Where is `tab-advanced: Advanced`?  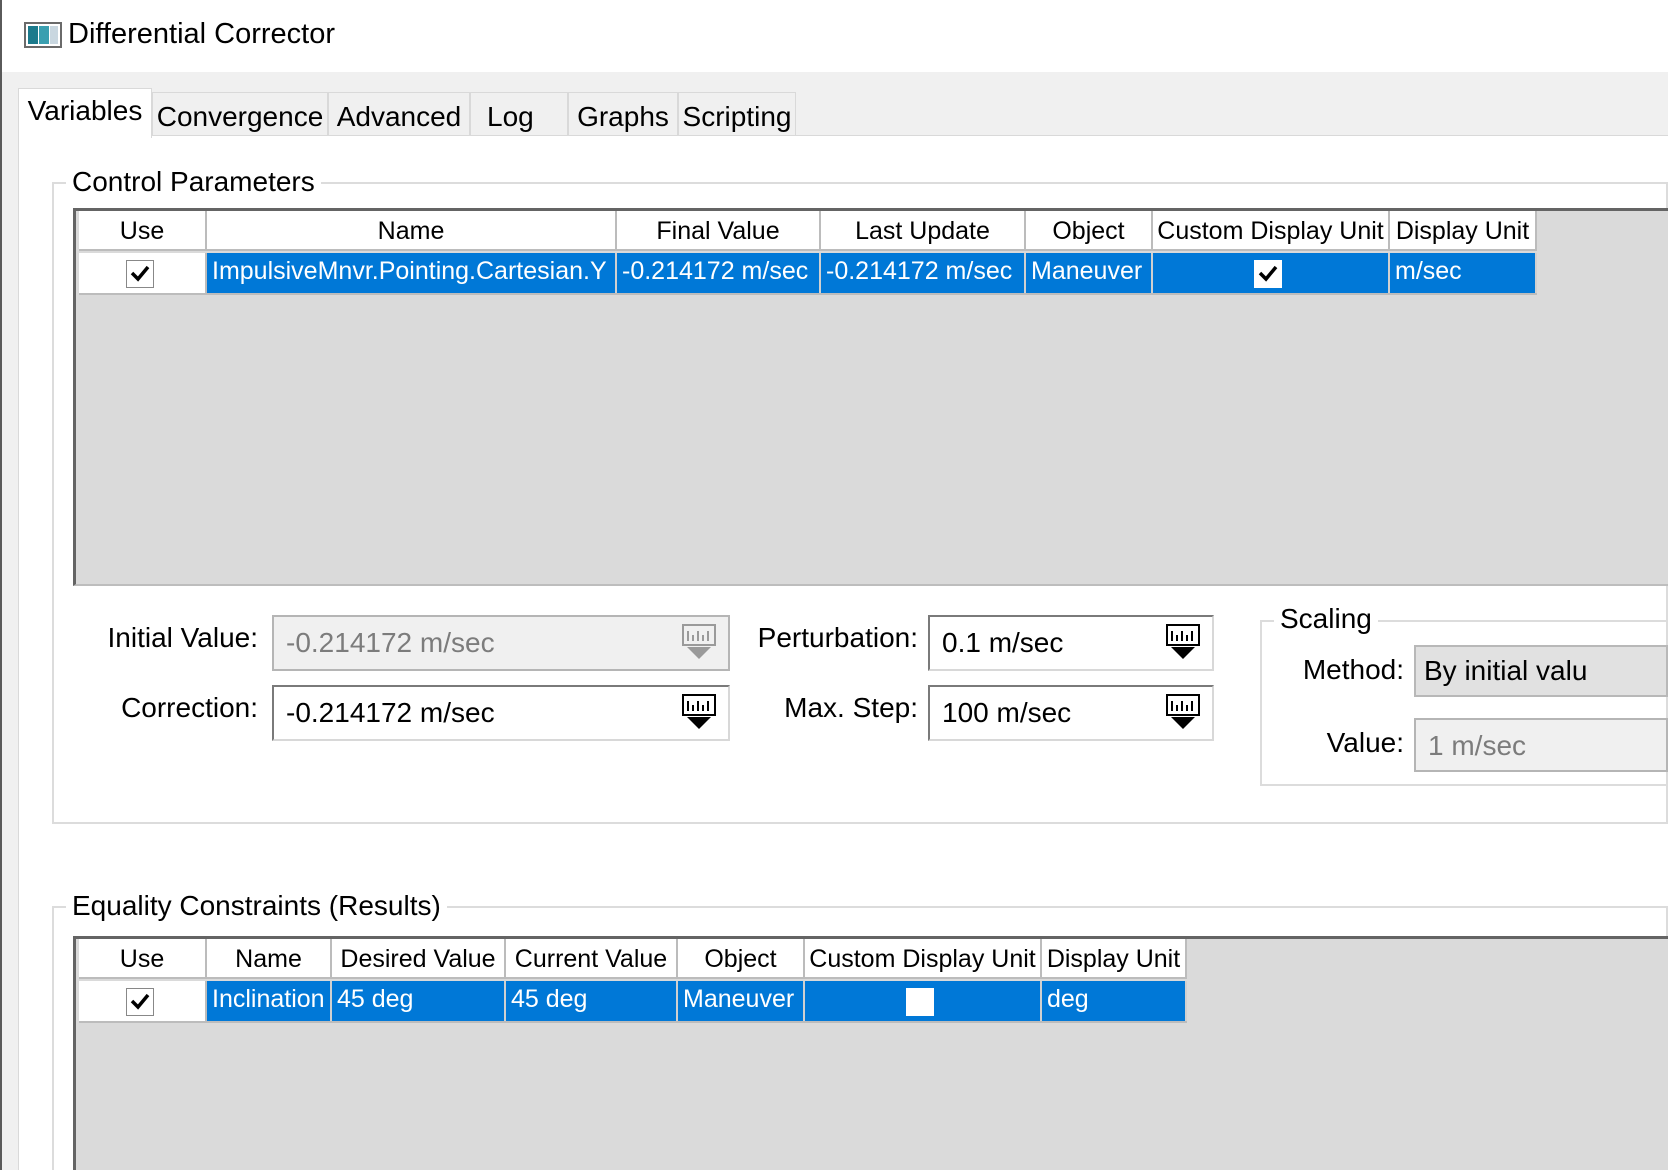 tab-advanced: Advanced is located at coordinates (399, 114).